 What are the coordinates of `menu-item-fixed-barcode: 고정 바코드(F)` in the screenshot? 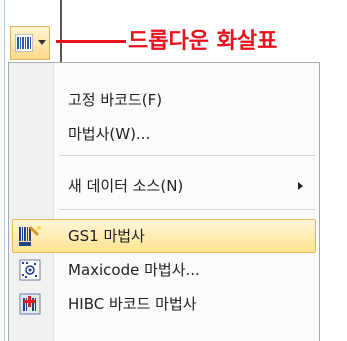 It's located at (164, 100).